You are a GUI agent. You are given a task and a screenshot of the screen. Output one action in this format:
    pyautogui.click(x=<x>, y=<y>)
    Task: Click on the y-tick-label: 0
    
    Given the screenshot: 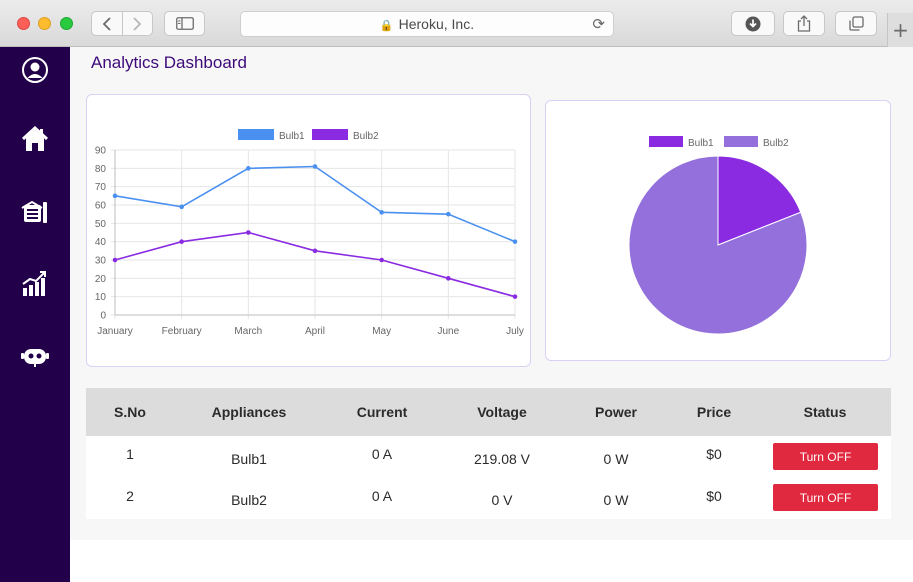 What is the action you would take?
    pyautogui.click(x=103, y=316)
    